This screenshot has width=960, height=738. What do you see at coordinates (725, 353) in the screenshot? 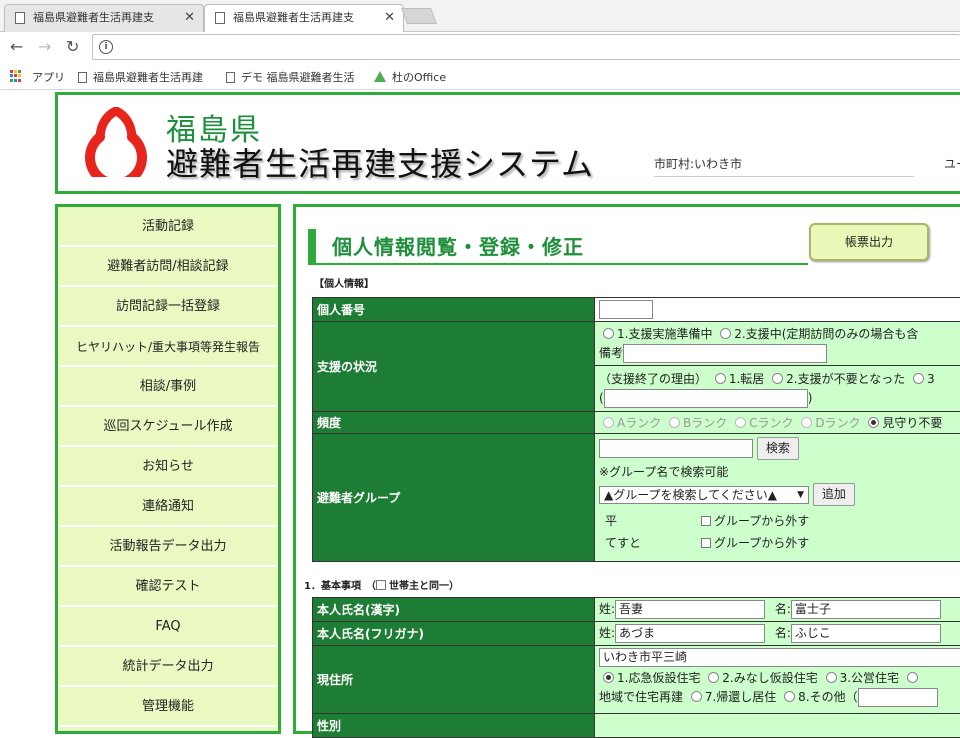
I see `remarks-input` at bounding box center [725, 353].